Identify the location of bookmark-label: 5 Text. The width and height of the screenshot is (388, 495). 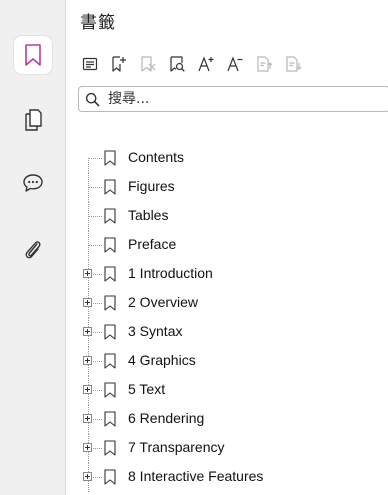
(146, 389).